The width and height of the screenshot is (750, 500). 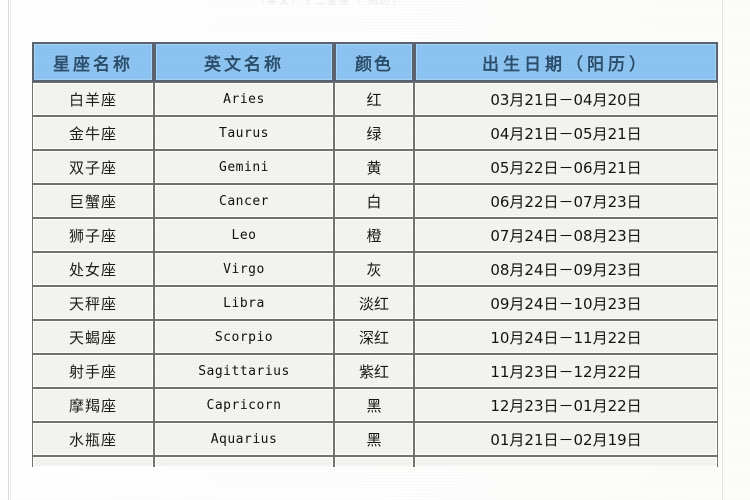 I want to click on cell-color-name: 白, so click(x=374, y=201).